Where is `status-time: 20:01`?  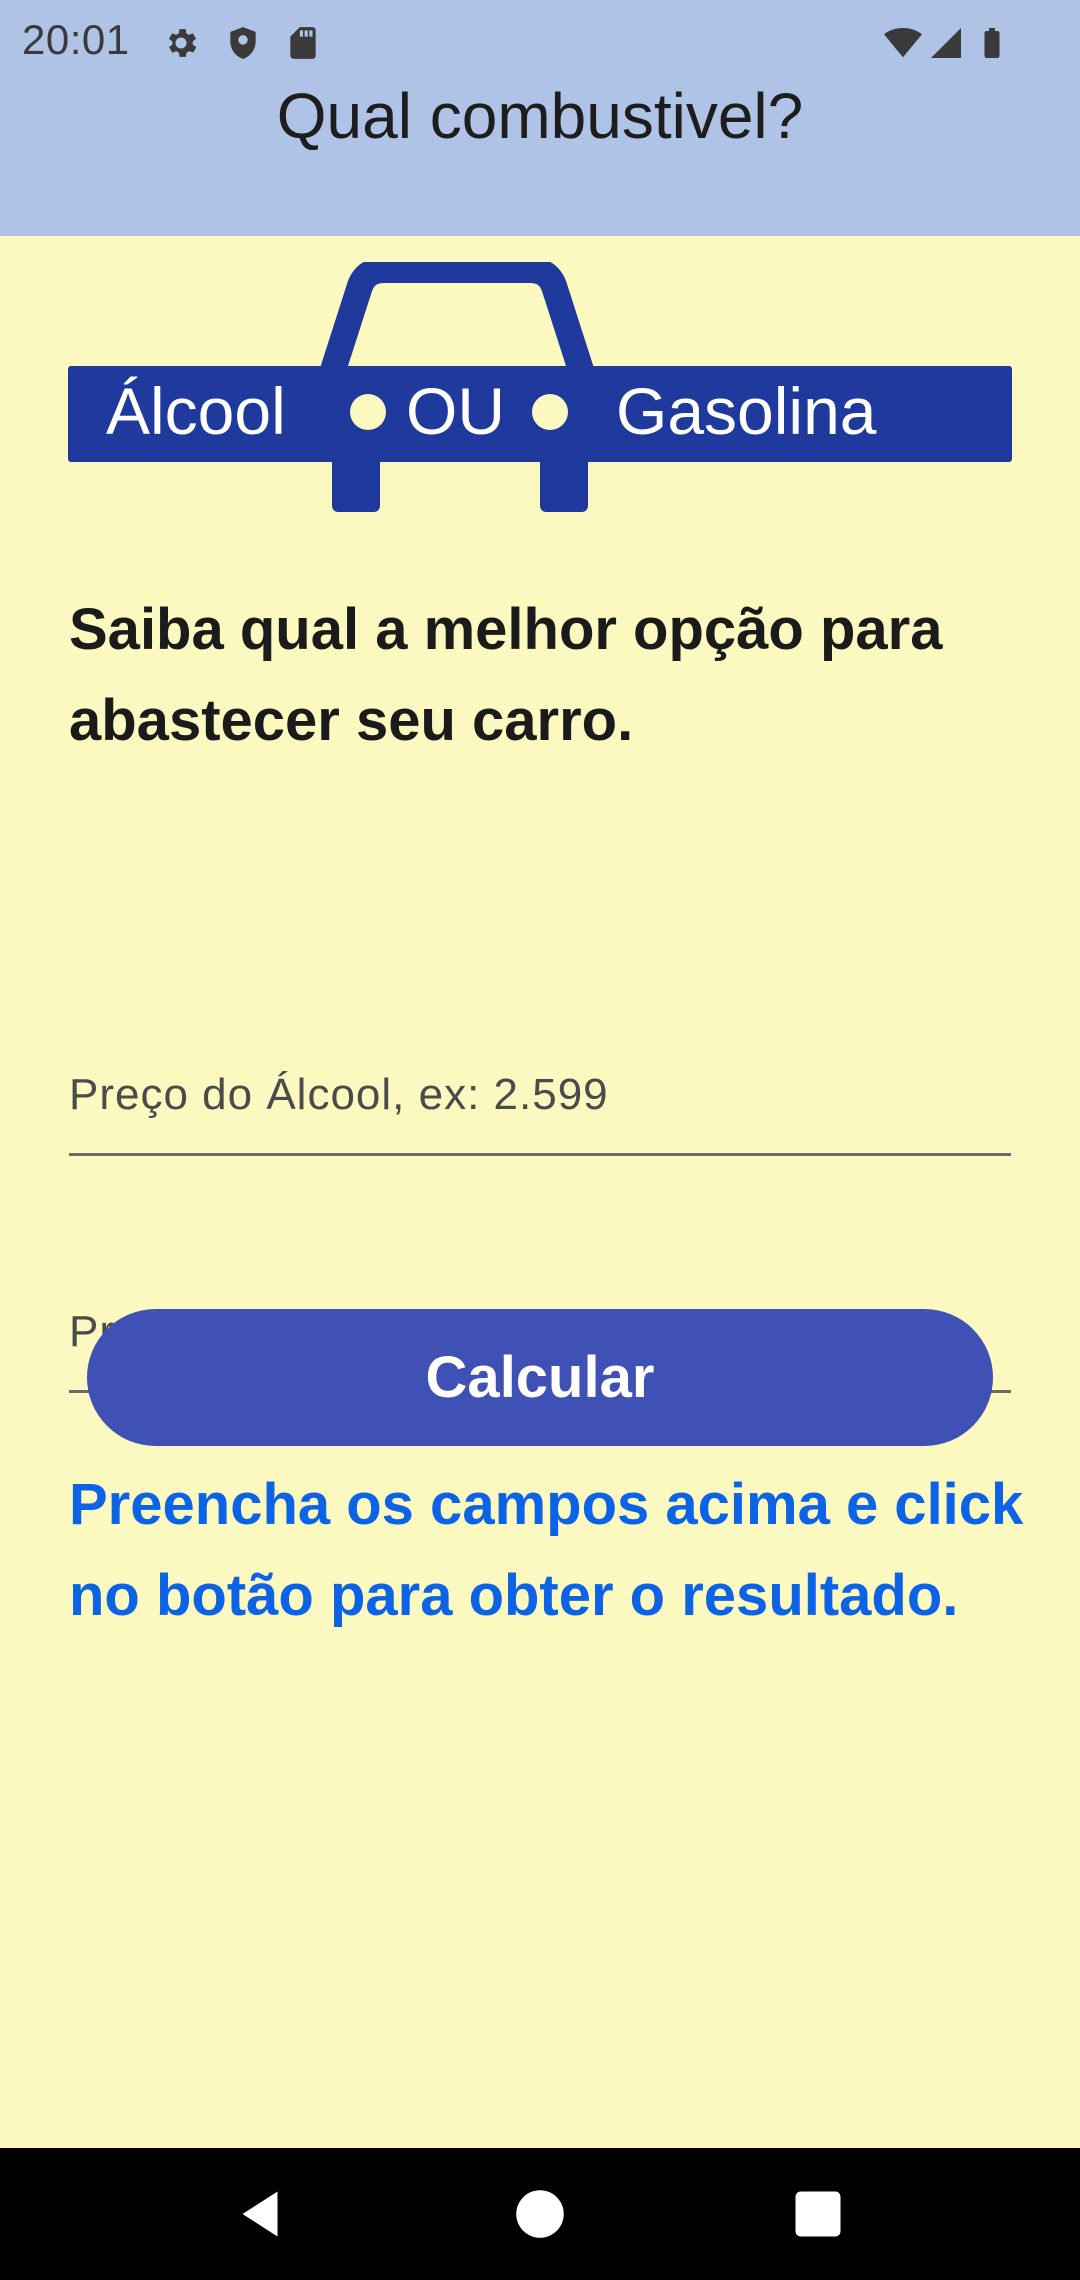 status-time: 20:01 is located at coordinates (76, 39).